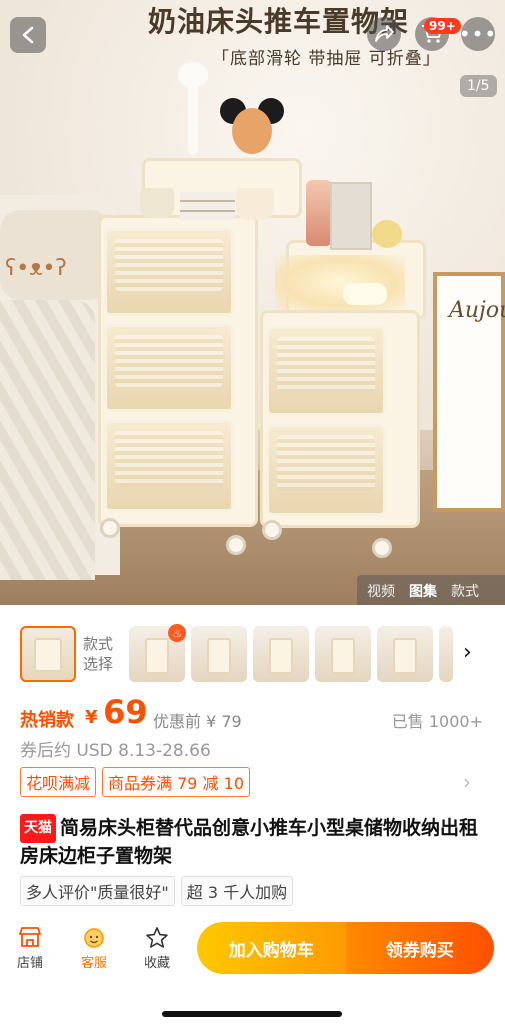 The width and height of the screenshot is (505, 1024). What do you see at coordinates (157, 203) in the screenshot?
I see `mug` at bounding box center [157, 203].